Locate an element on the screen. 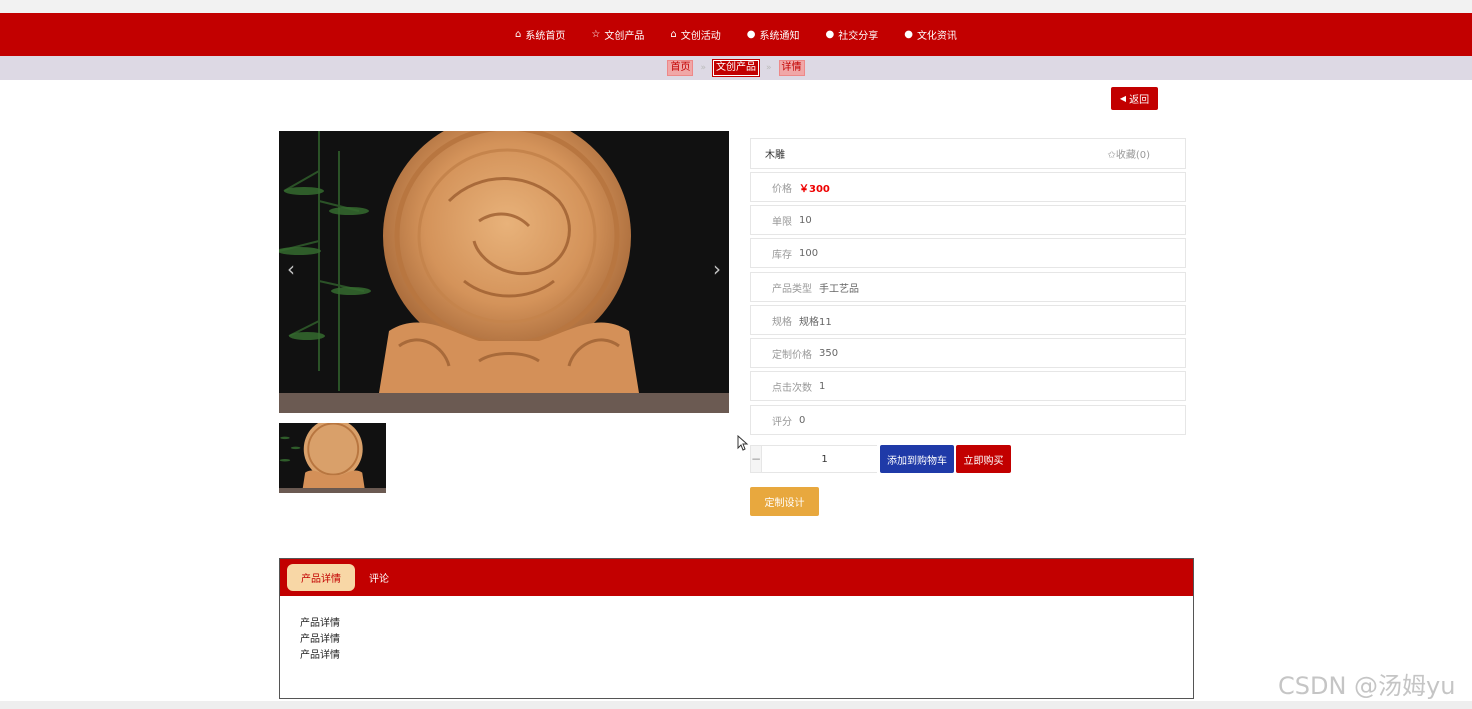  field-label: 定制价格 is located at coordinates (792, 355).